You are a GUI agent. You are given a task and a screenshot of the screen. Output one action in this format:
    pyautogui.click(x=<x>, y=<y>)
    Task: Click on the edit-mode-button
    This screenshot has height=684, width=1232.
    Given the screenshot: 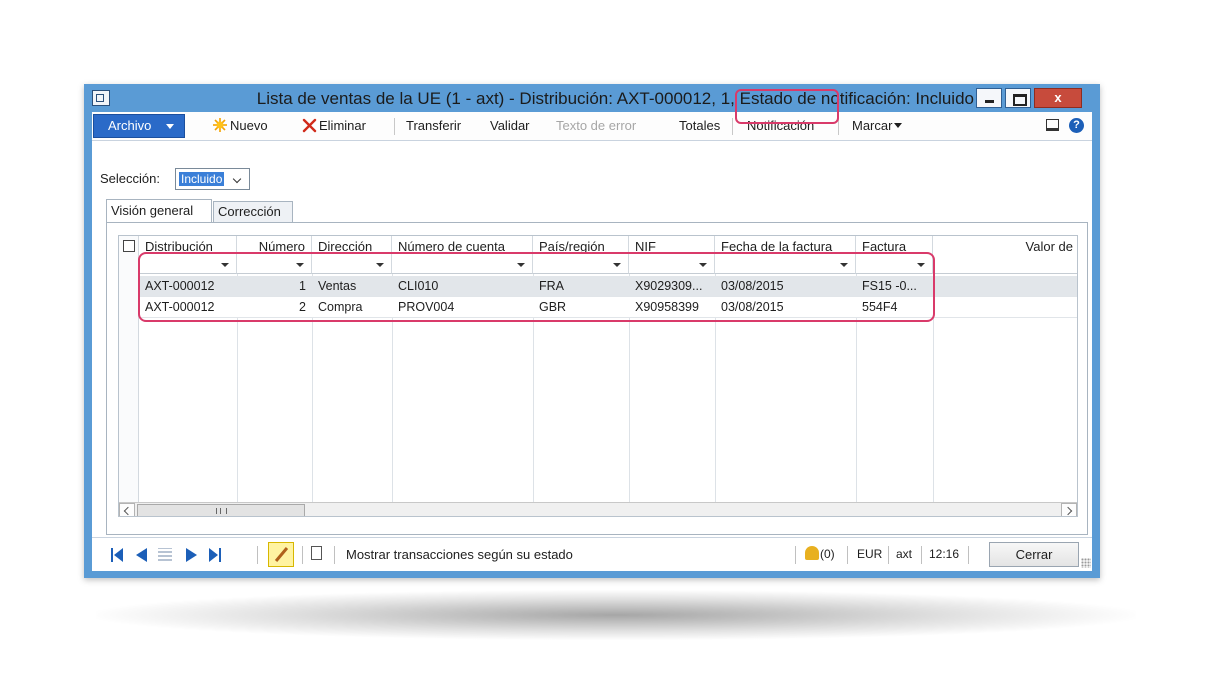 What is the action you would take?
    pyautogui.click(x=281, y=554)
    